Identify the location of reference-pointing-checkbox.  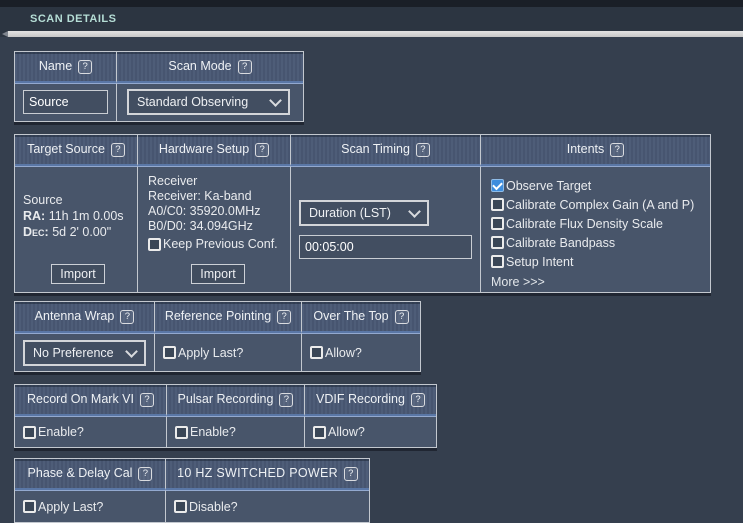
(169, 352).